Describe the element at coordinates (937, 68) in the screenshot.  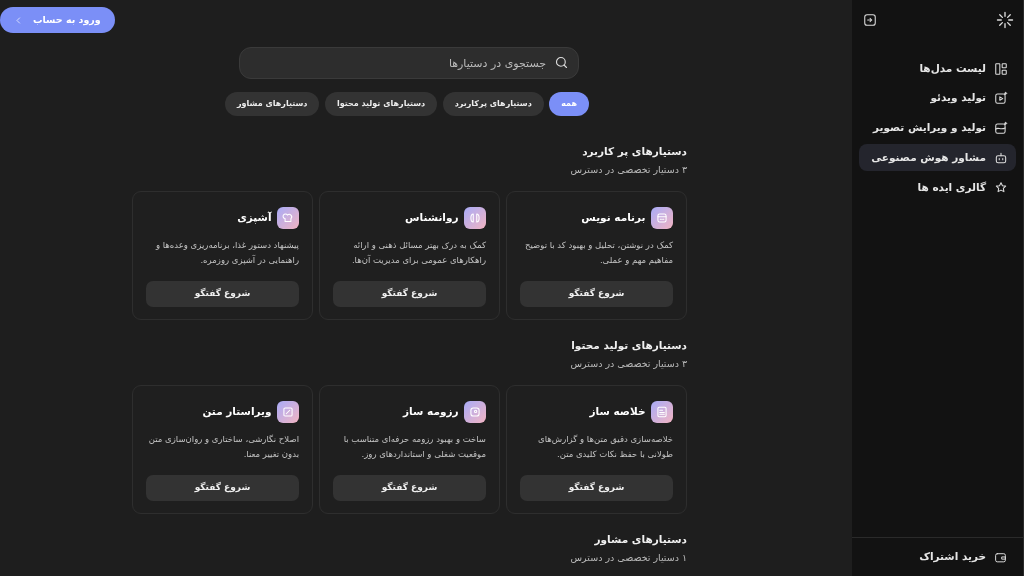
I see `sidebar-item: لیست مدل‌ها` at that location.